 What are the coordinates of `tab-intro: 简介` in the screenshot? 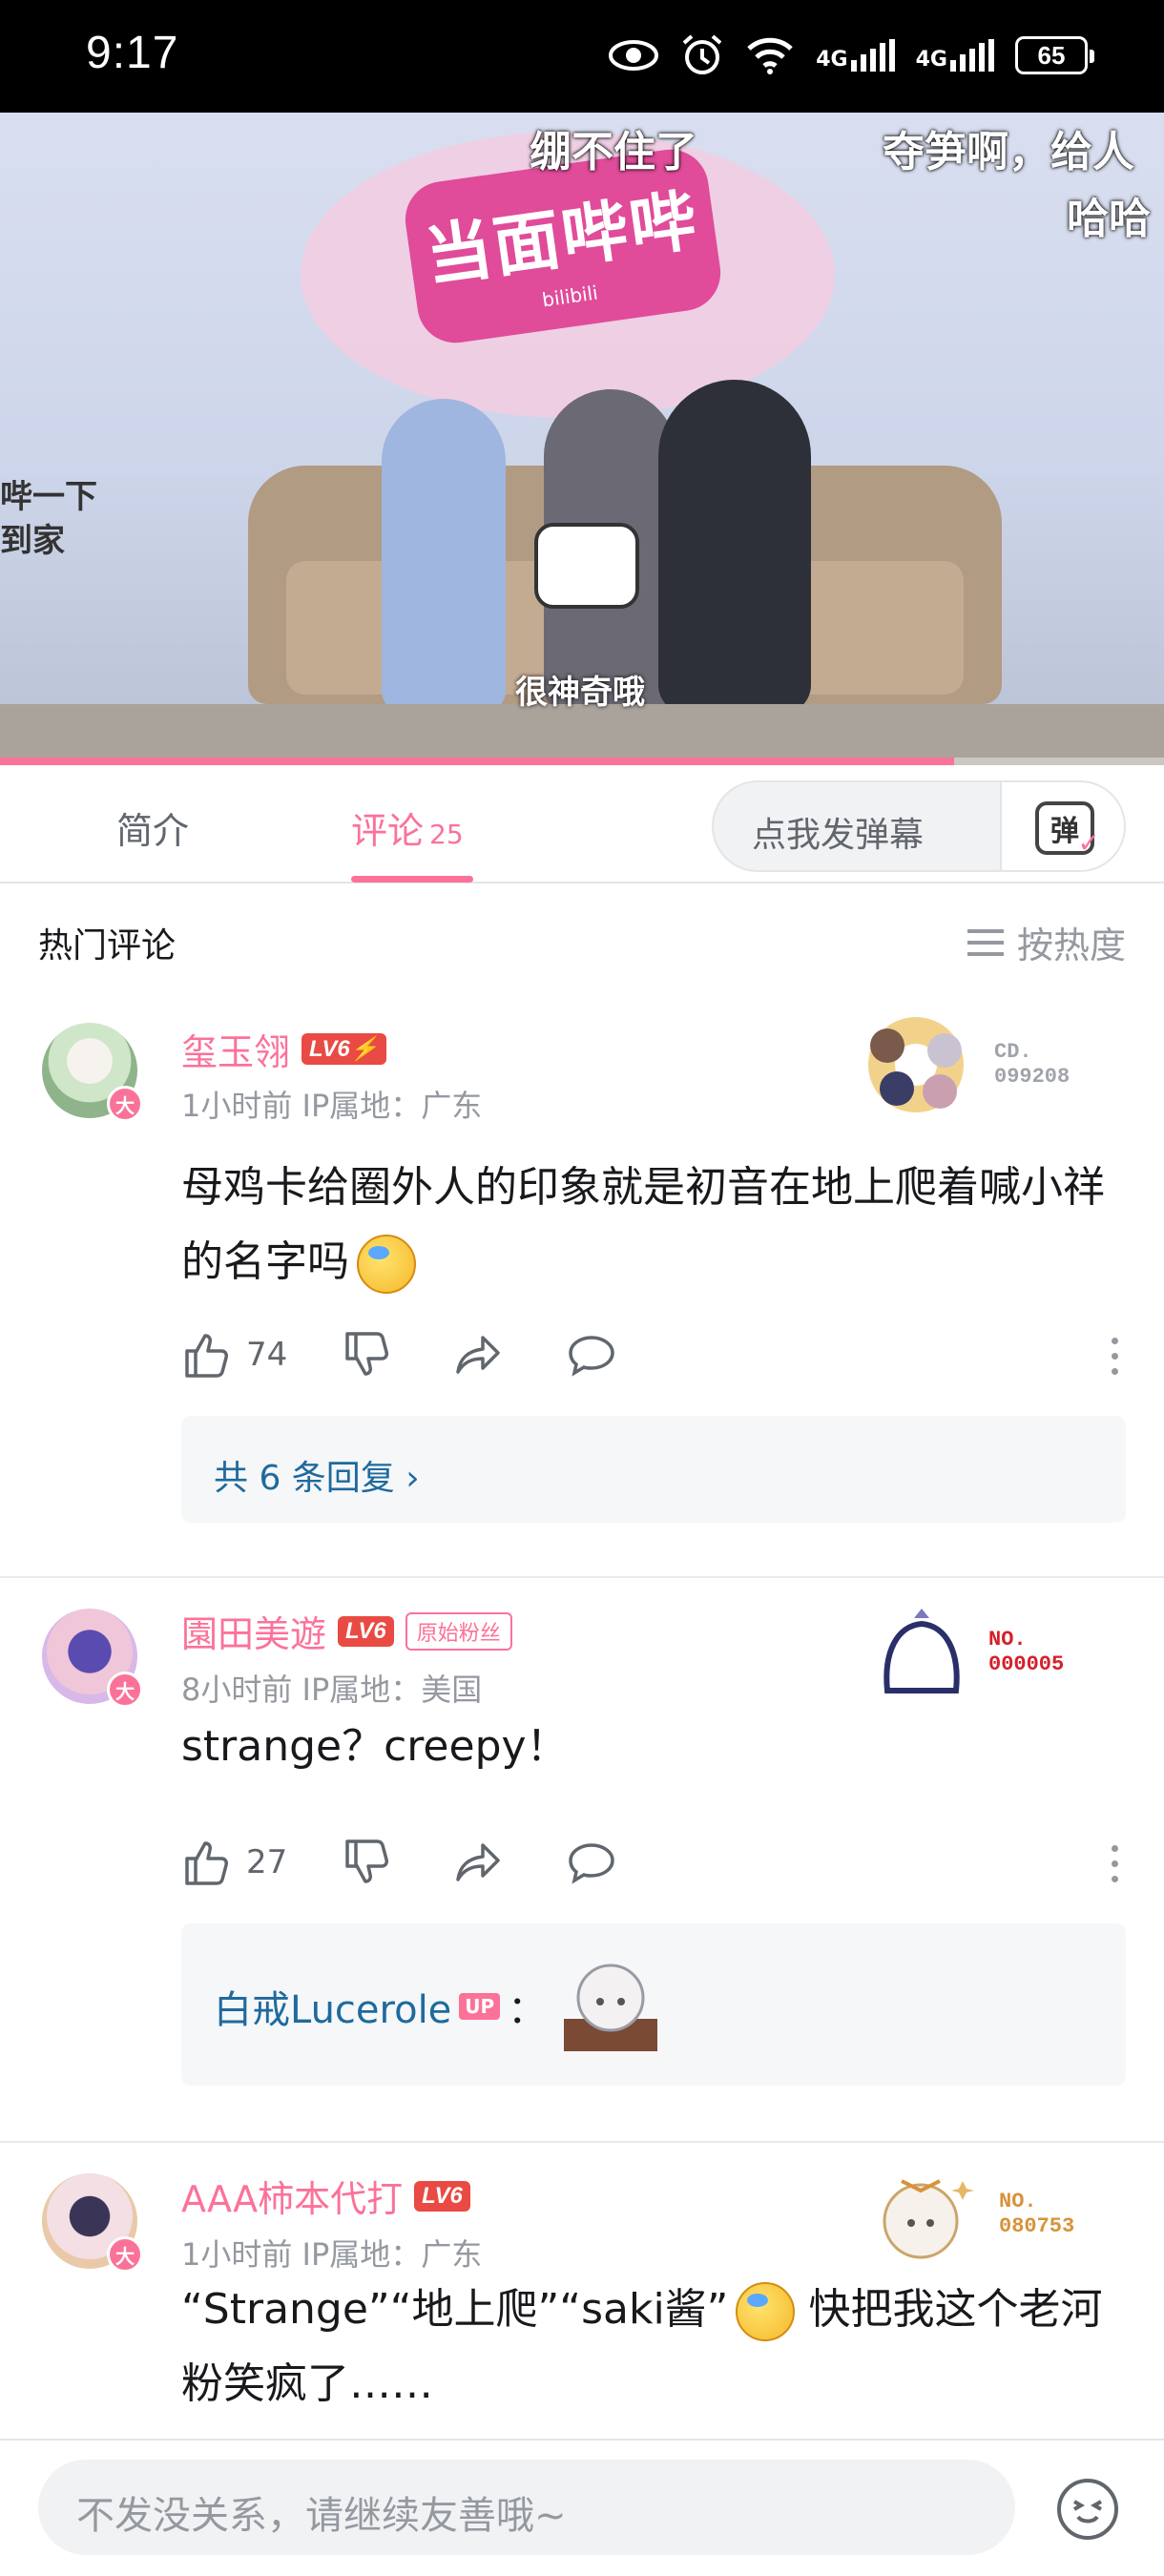 It's located at (153, 827).